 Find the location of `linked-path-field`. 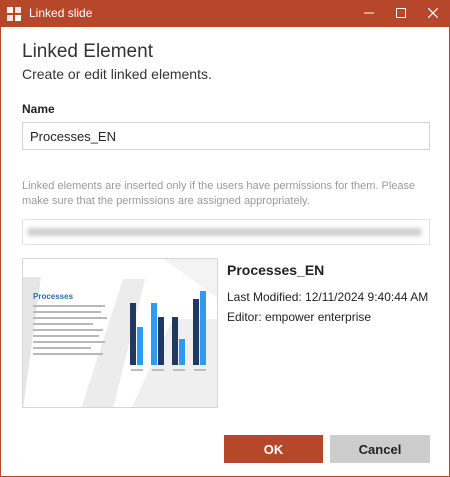

linked-path-field is located at coordinates (226, 232).